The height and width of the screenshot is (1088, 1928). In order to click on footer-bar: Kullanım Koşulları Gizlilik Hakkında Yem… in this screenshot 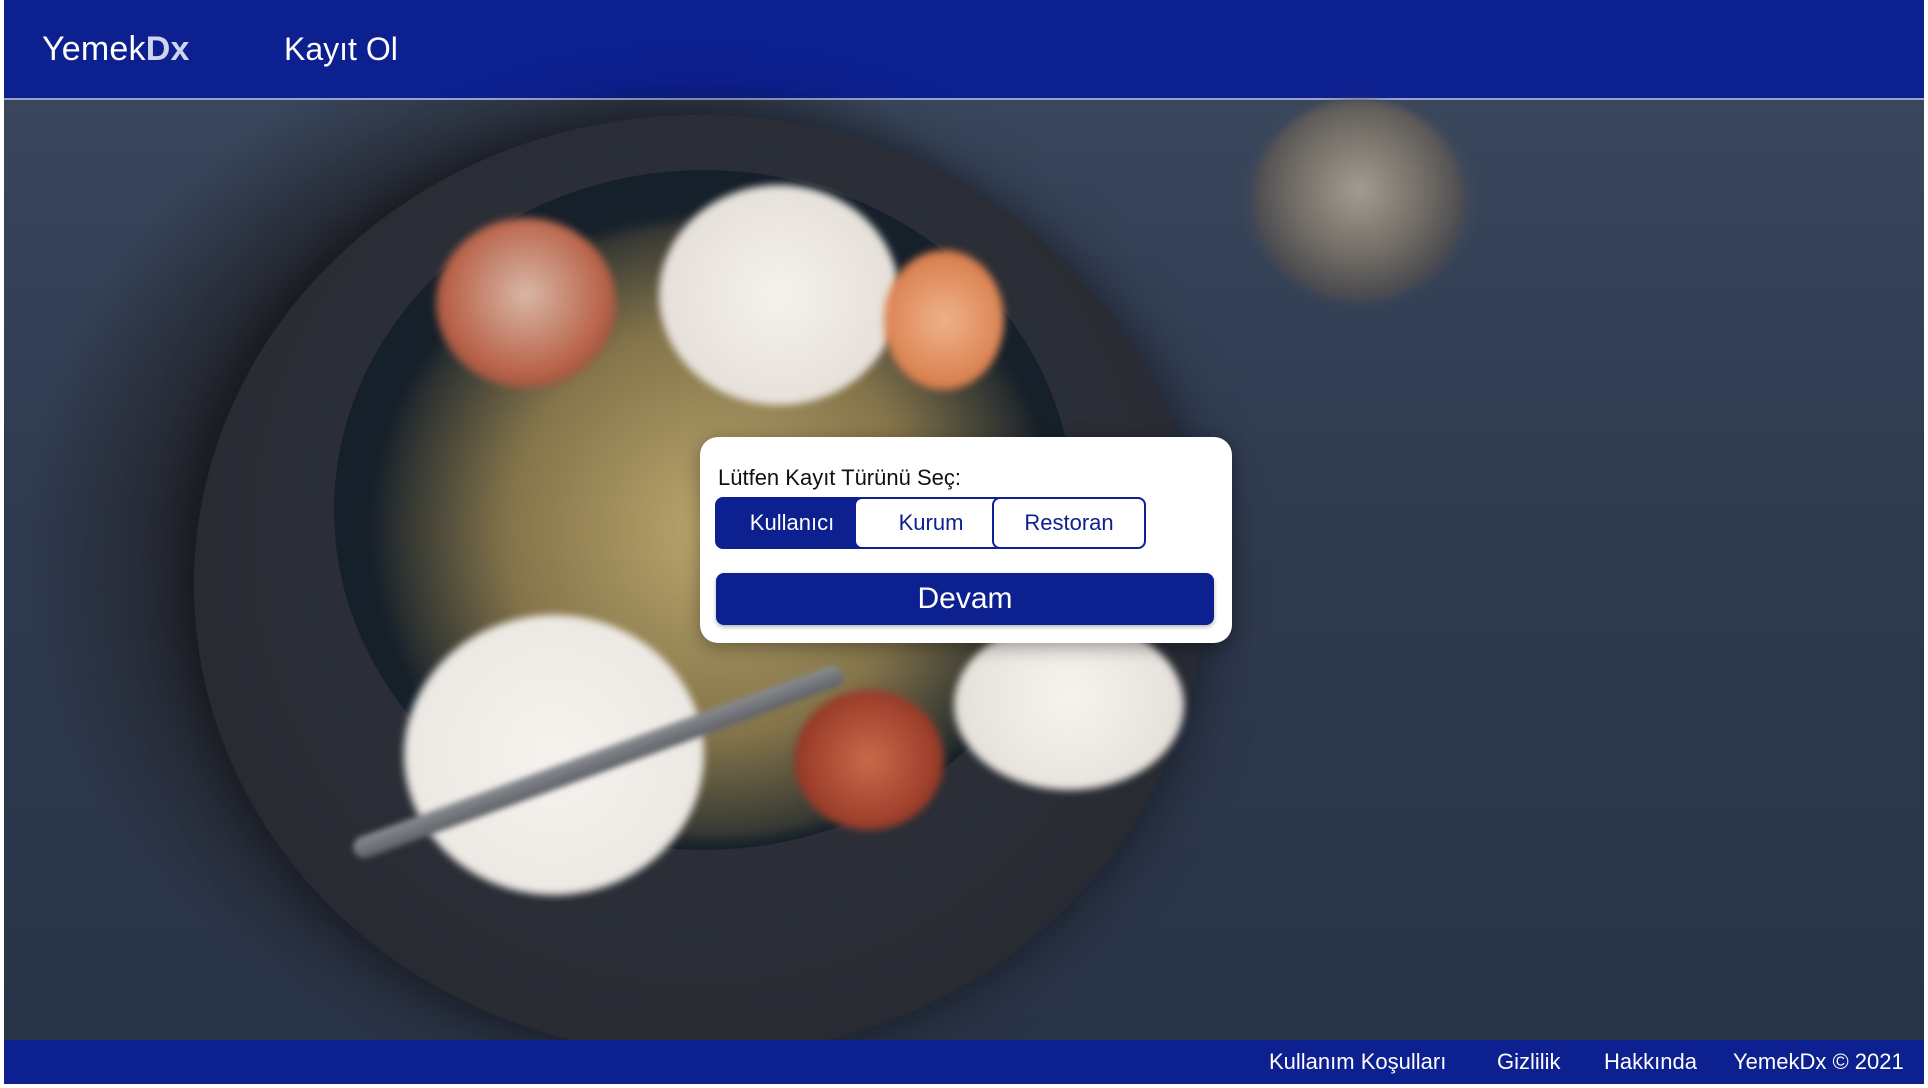, I will do `click(964, 1062)`.